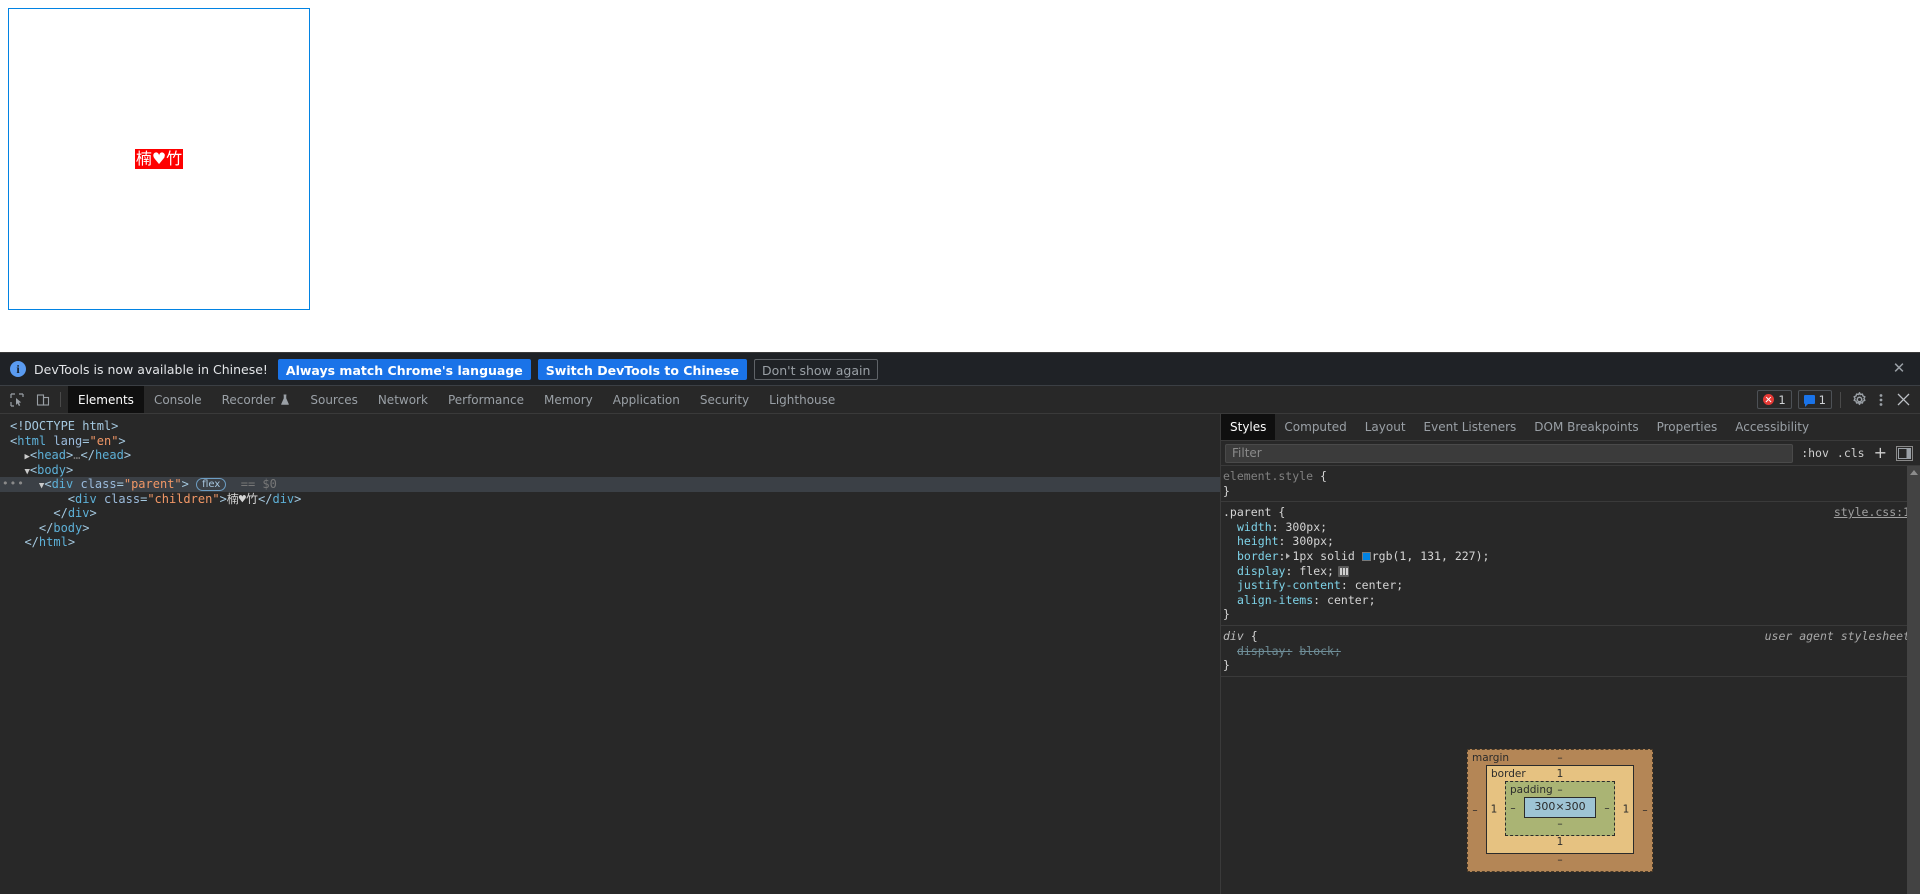  What do you see at coordinates (1814, 399) in the screenshot?
I see `message-count-badge: 1` at bounding box center [1814, 399].